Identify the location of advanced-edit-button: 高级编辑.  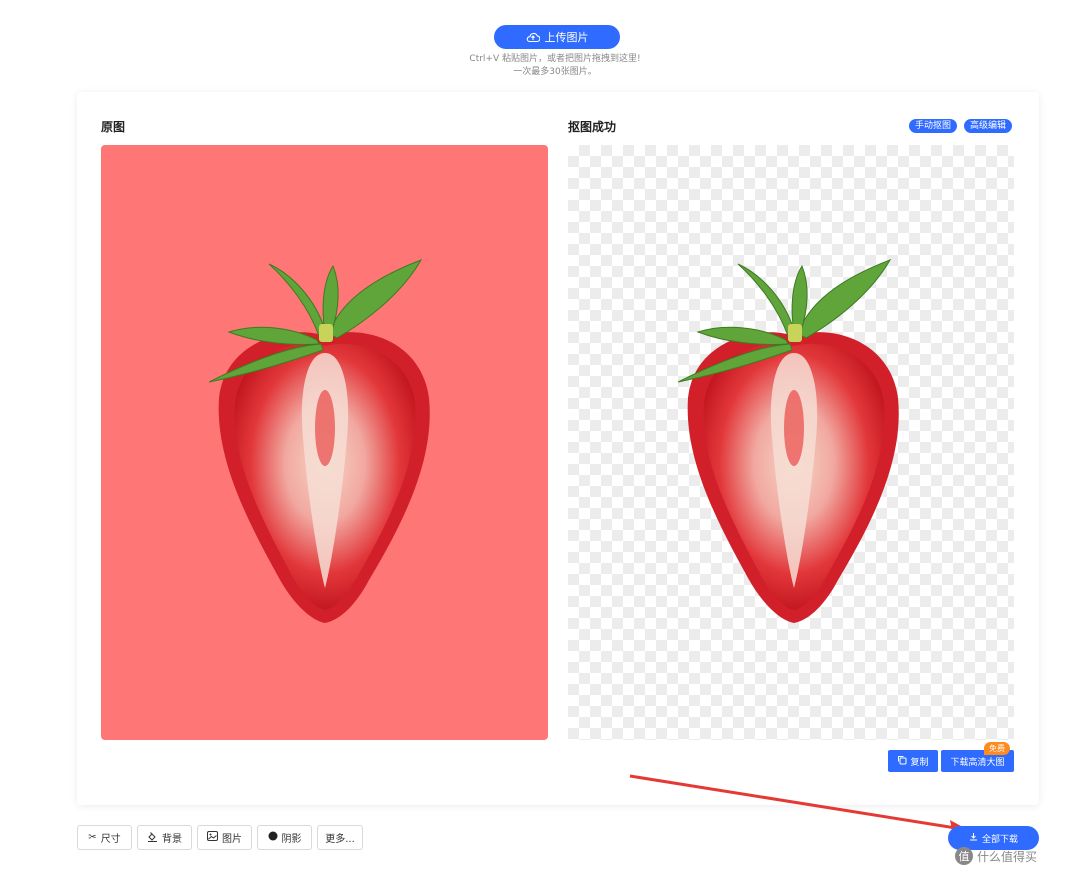
(988, 126).